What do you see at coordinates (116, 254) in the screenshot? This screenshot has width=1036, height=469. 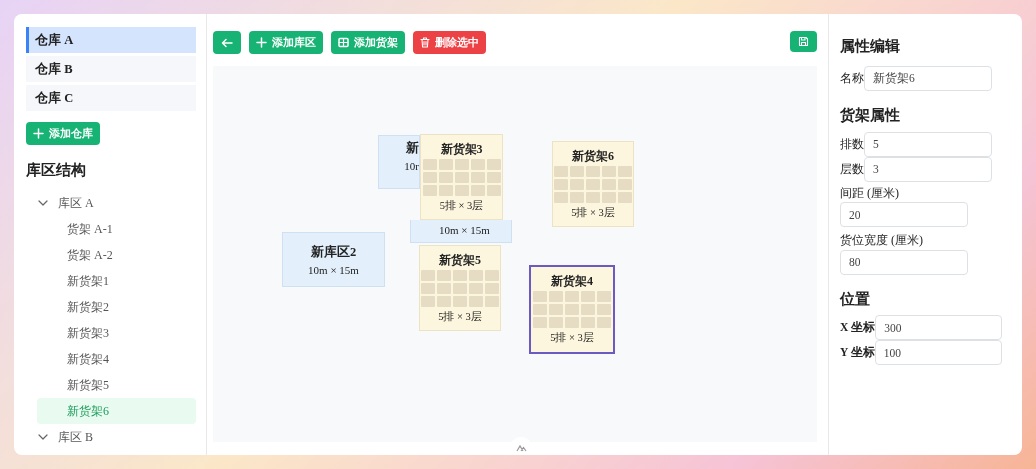 I see `tree-leaf: 货架 A-2` at bounding box center [116, 254].